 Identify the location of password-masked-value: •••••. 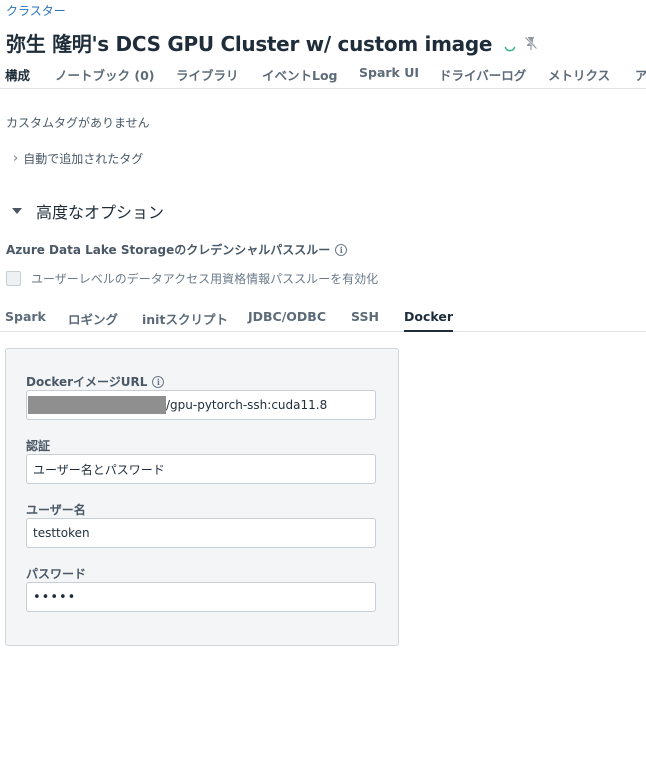
(55, 597).